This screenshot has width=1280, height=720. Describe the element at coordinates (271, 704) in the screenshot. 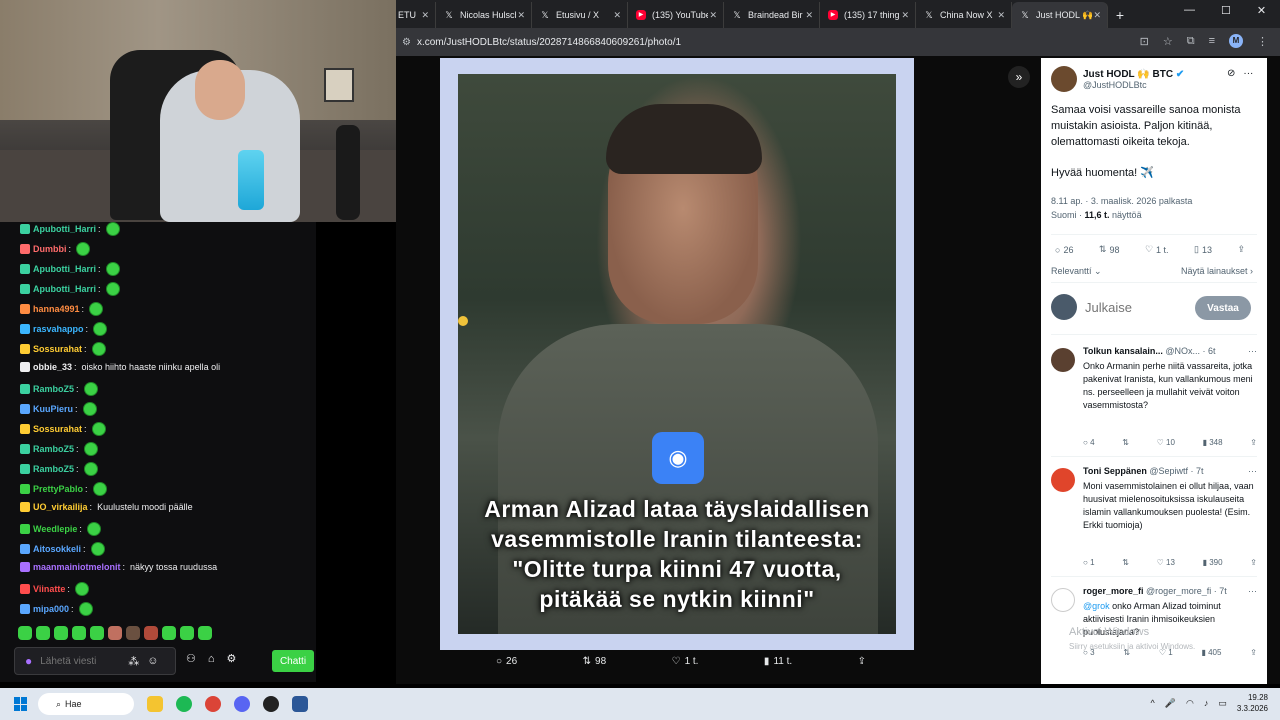

I see `obs-icon` at that location.